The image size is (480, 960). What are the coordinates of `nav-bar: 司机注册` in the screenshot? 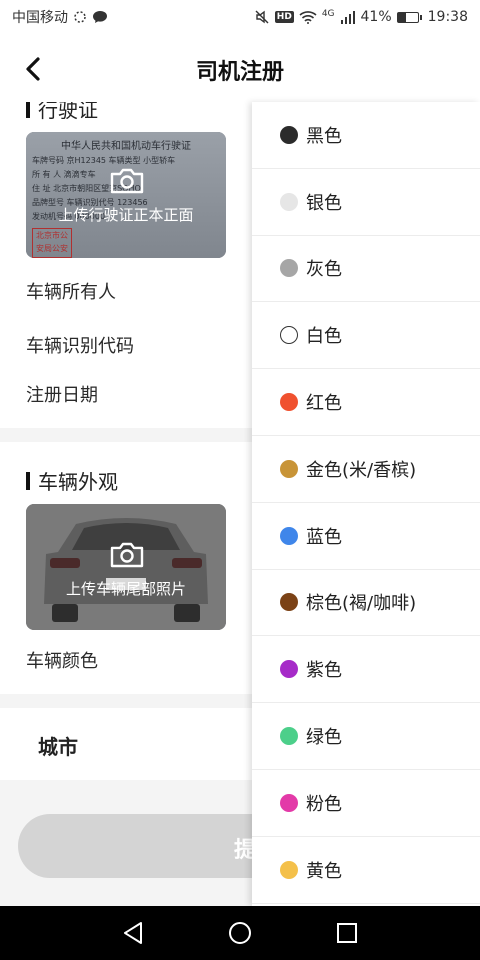 It's located at (240, 68).